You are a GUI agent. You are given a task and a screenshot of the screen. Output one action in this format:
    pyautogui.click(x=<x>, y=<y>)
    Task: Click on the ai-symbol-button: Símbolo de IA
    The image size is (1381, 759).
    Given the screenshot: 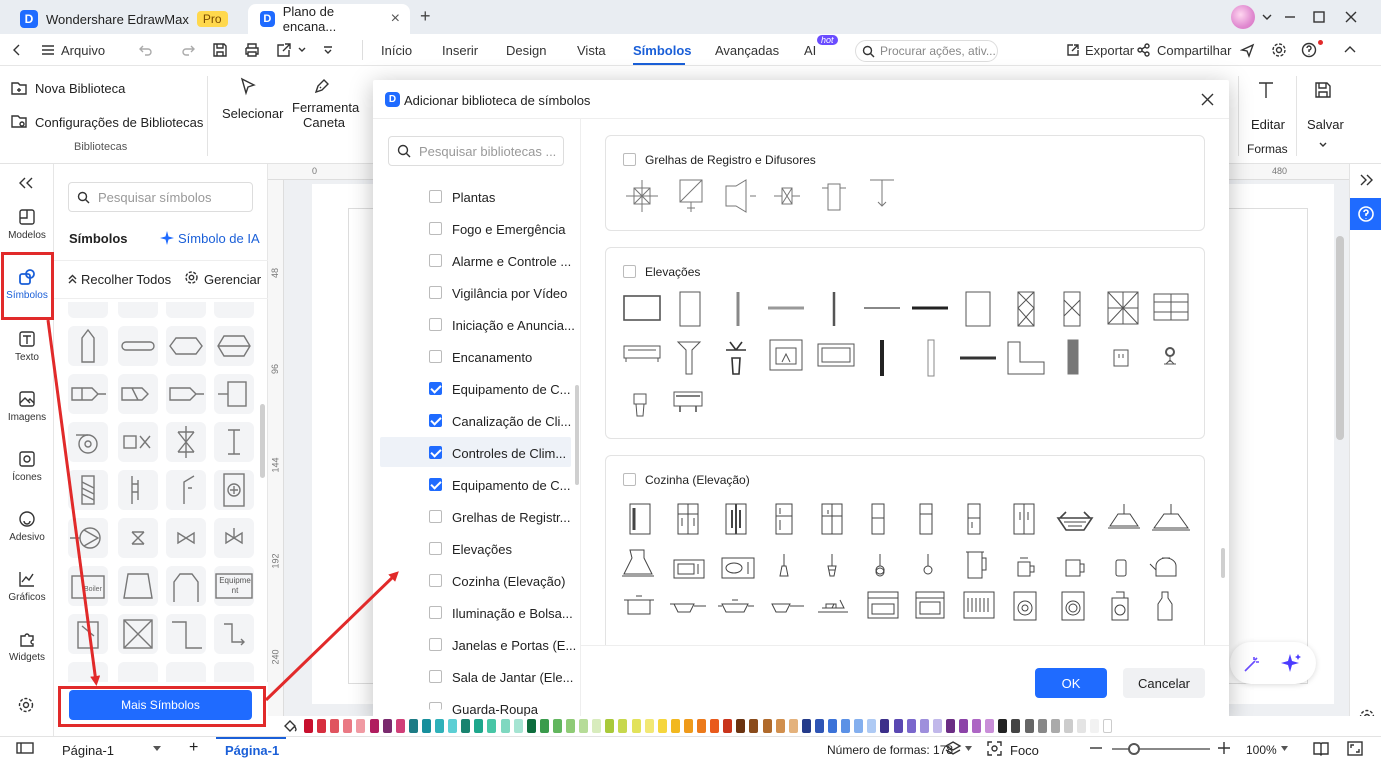 What is the action you would take?
    pyautogui.click(x=219, y=238)
    